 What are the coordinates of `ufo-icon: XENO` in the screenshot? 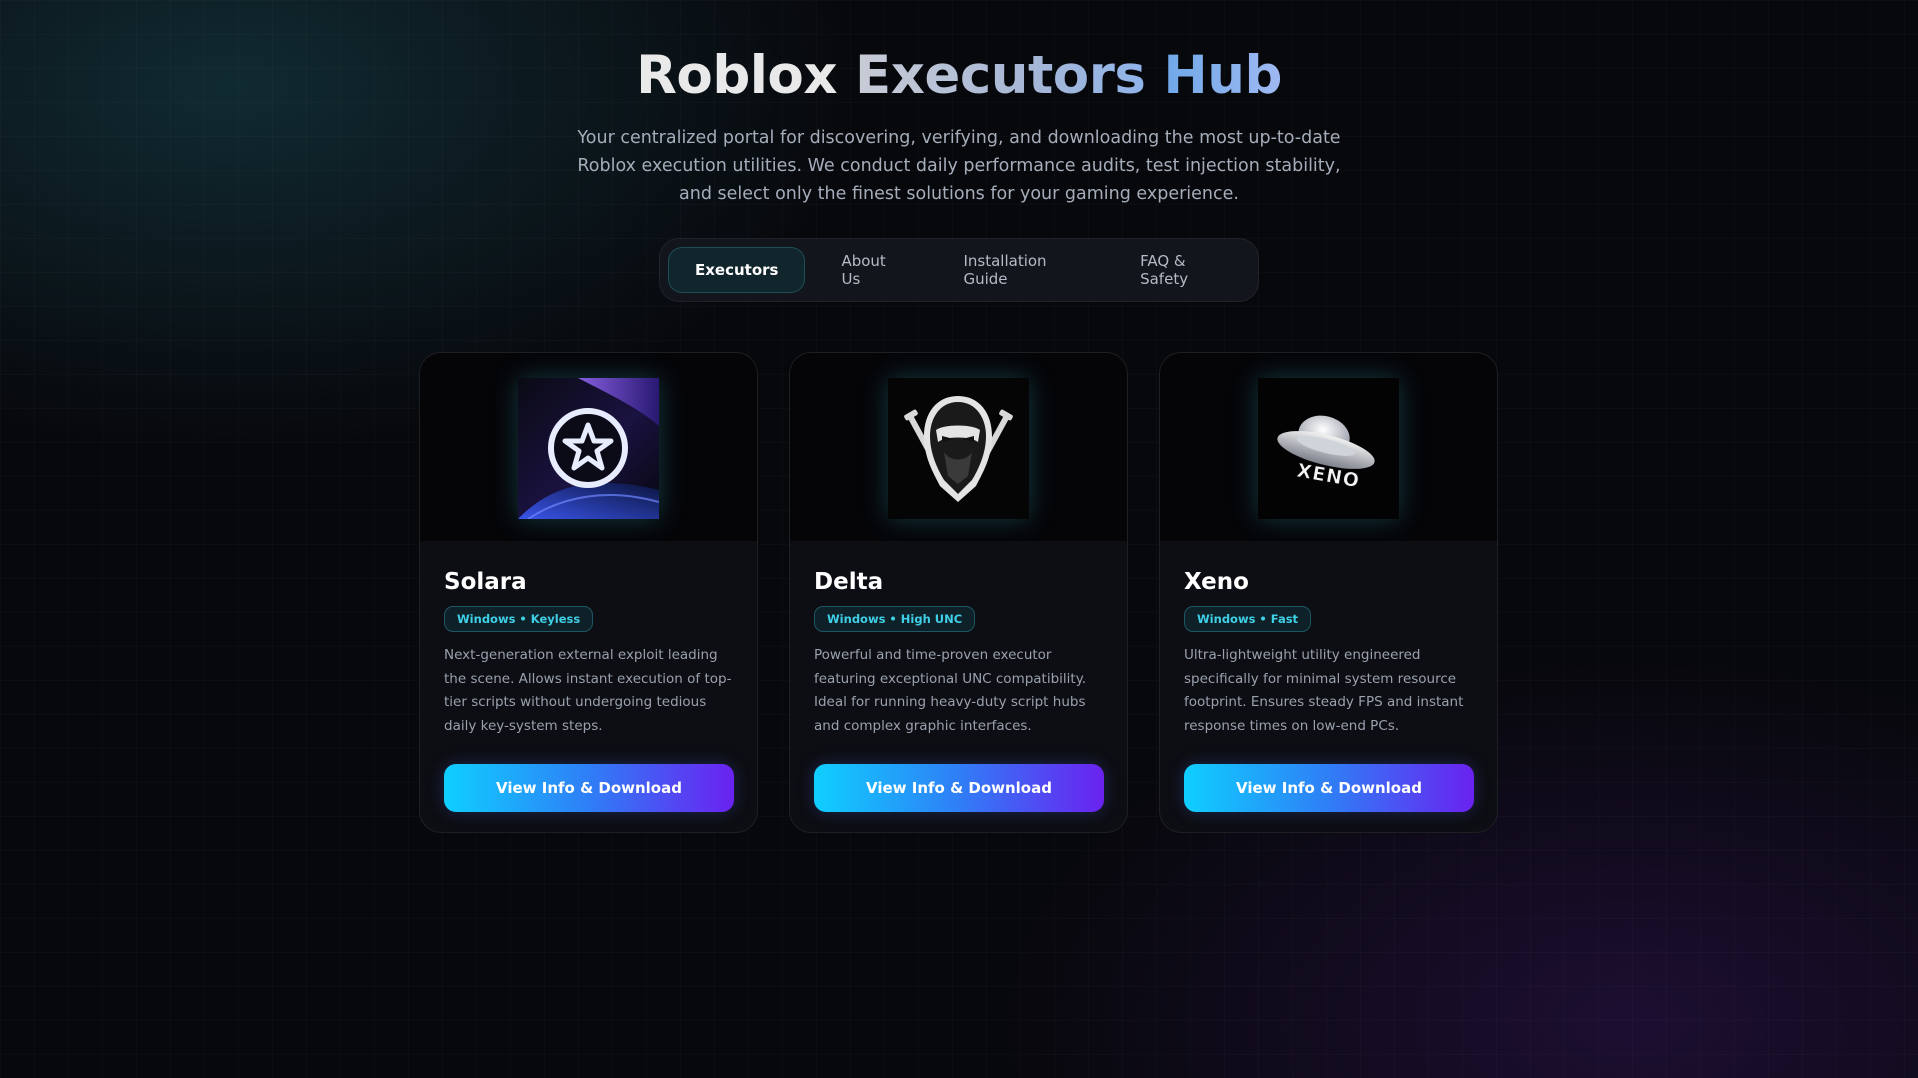 It's located at (1328, 448).